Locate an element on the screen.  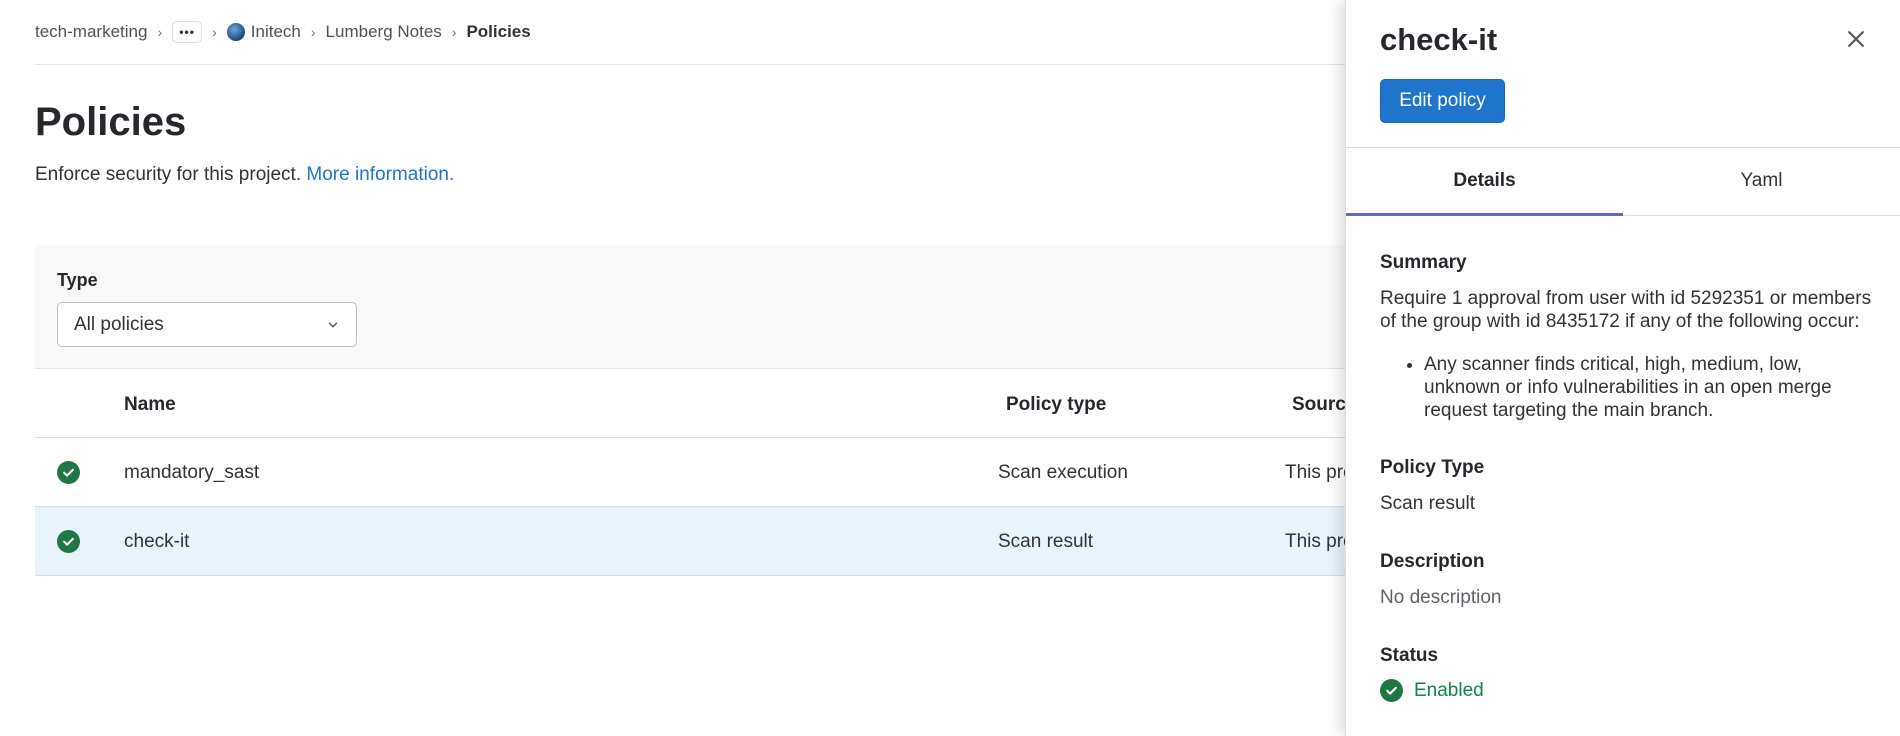
edit-policy-button: Edit policy is located at coordinates (1442, 101).